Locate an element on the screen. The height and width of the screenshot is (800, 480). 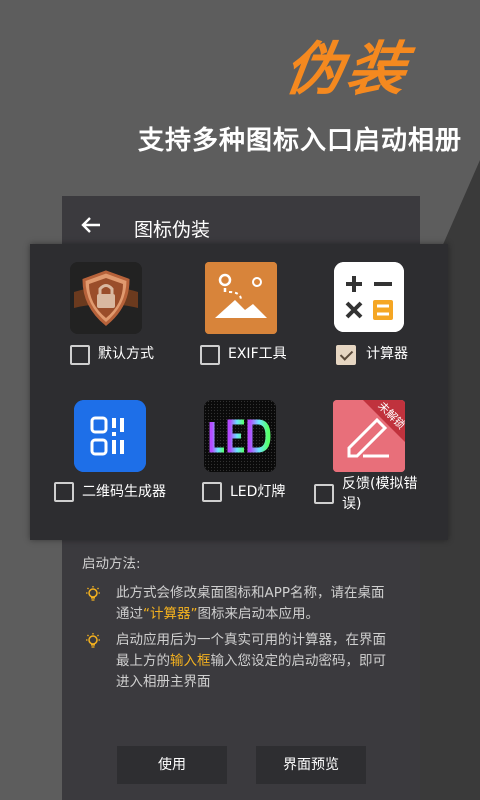
option-exif is located at coordinates (275, 332).